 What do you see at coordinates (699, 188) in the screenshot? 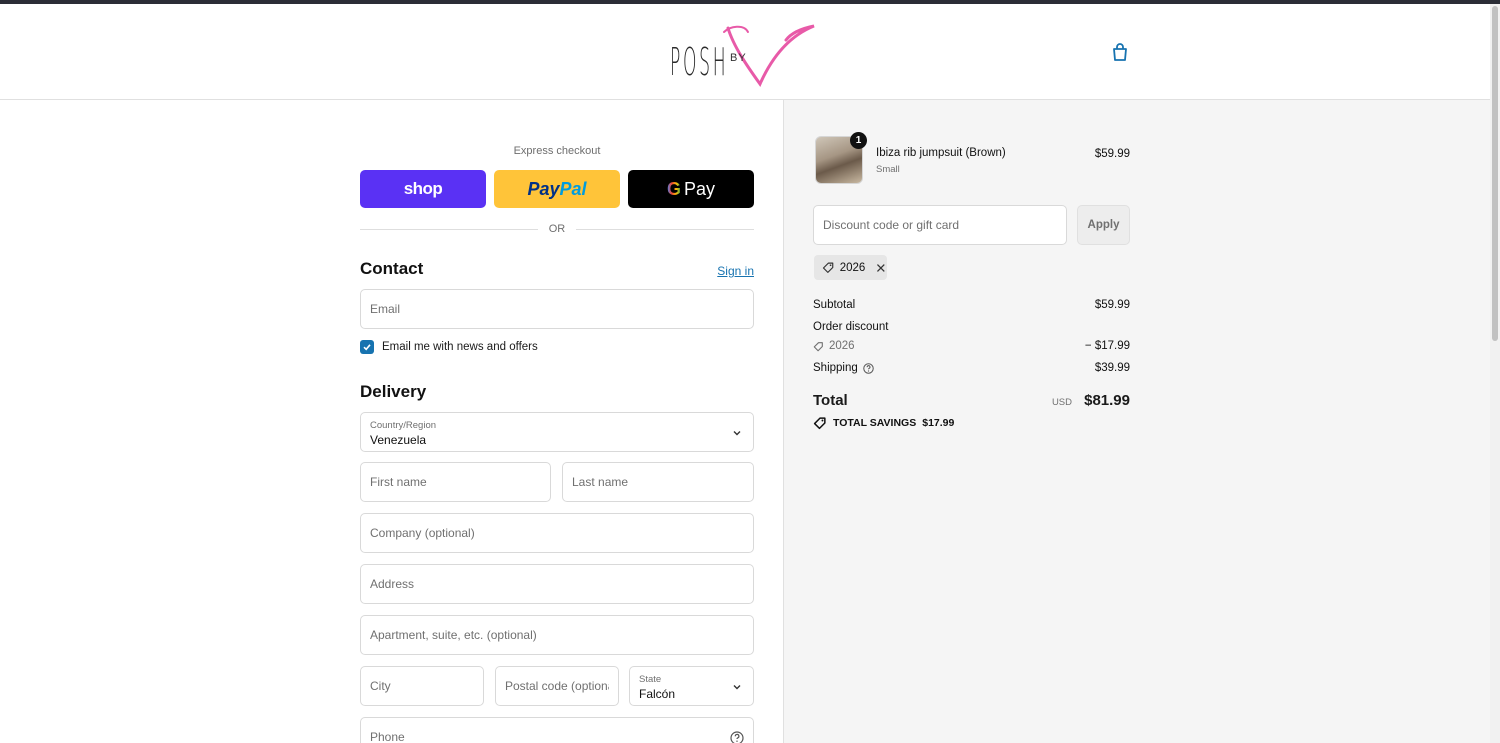
I see `google-pay-label: Pay` at bounding box center [699, 188].